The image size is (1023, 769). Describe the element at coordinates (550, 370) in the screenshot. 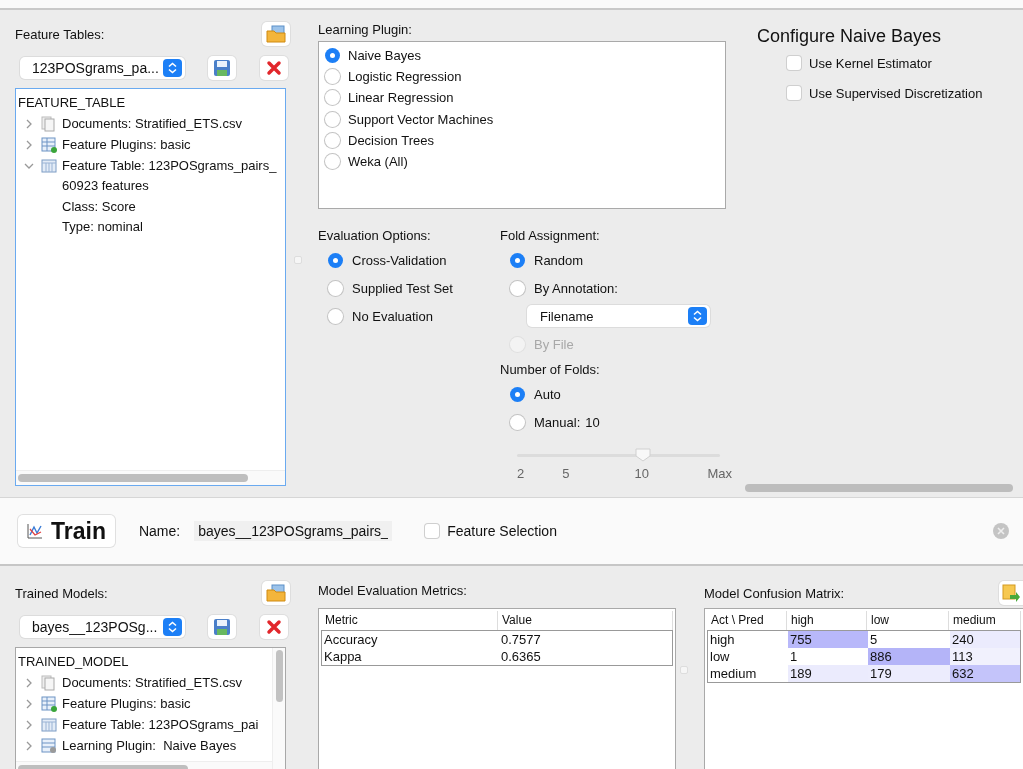

I see `section-label: Number of Folds:` at that location.